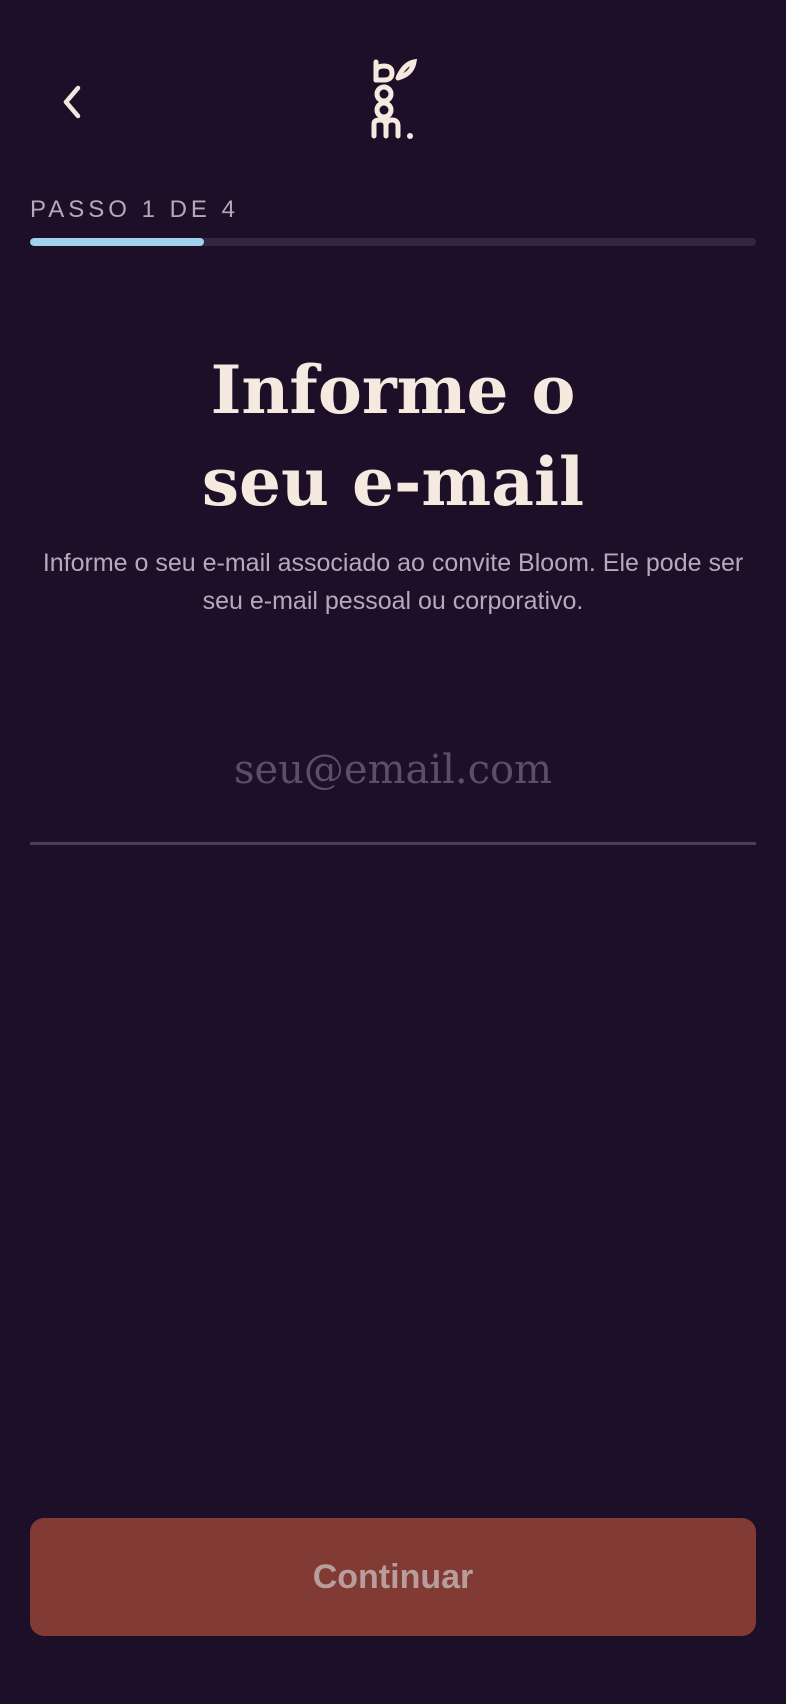 This screenshot has width=786, height=1704. I want to click on chevron-left-icon, so click(72, 102).